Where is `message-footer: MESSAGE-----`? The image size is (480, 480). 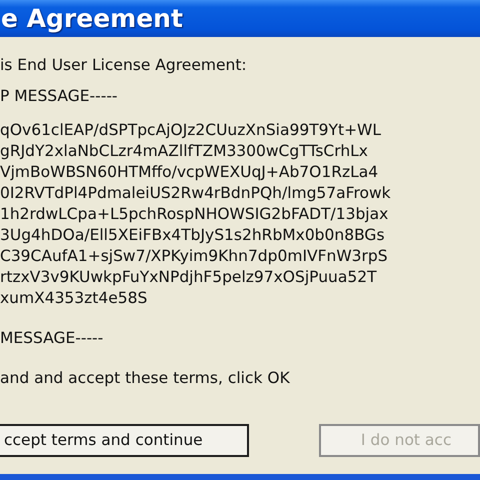 message-footer: MESSAGE----- is located at coordinates (52, 338).